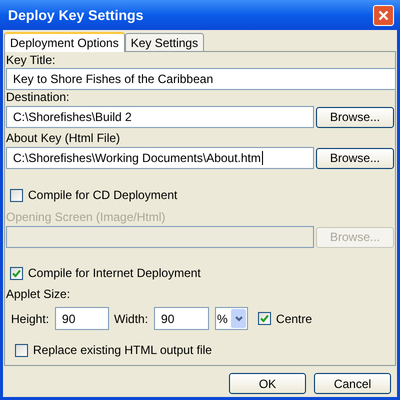 The height and width of the screenshot is (400, 400). I want to click on dialog-button: OK, so click(267, 383).